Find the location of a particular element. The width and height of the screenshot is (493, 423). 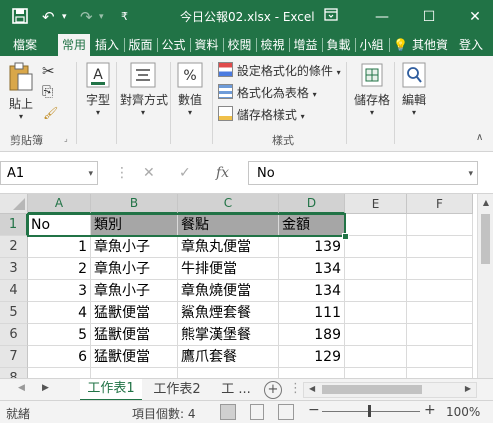

cell-e2 is located at coordinates (376, 247).